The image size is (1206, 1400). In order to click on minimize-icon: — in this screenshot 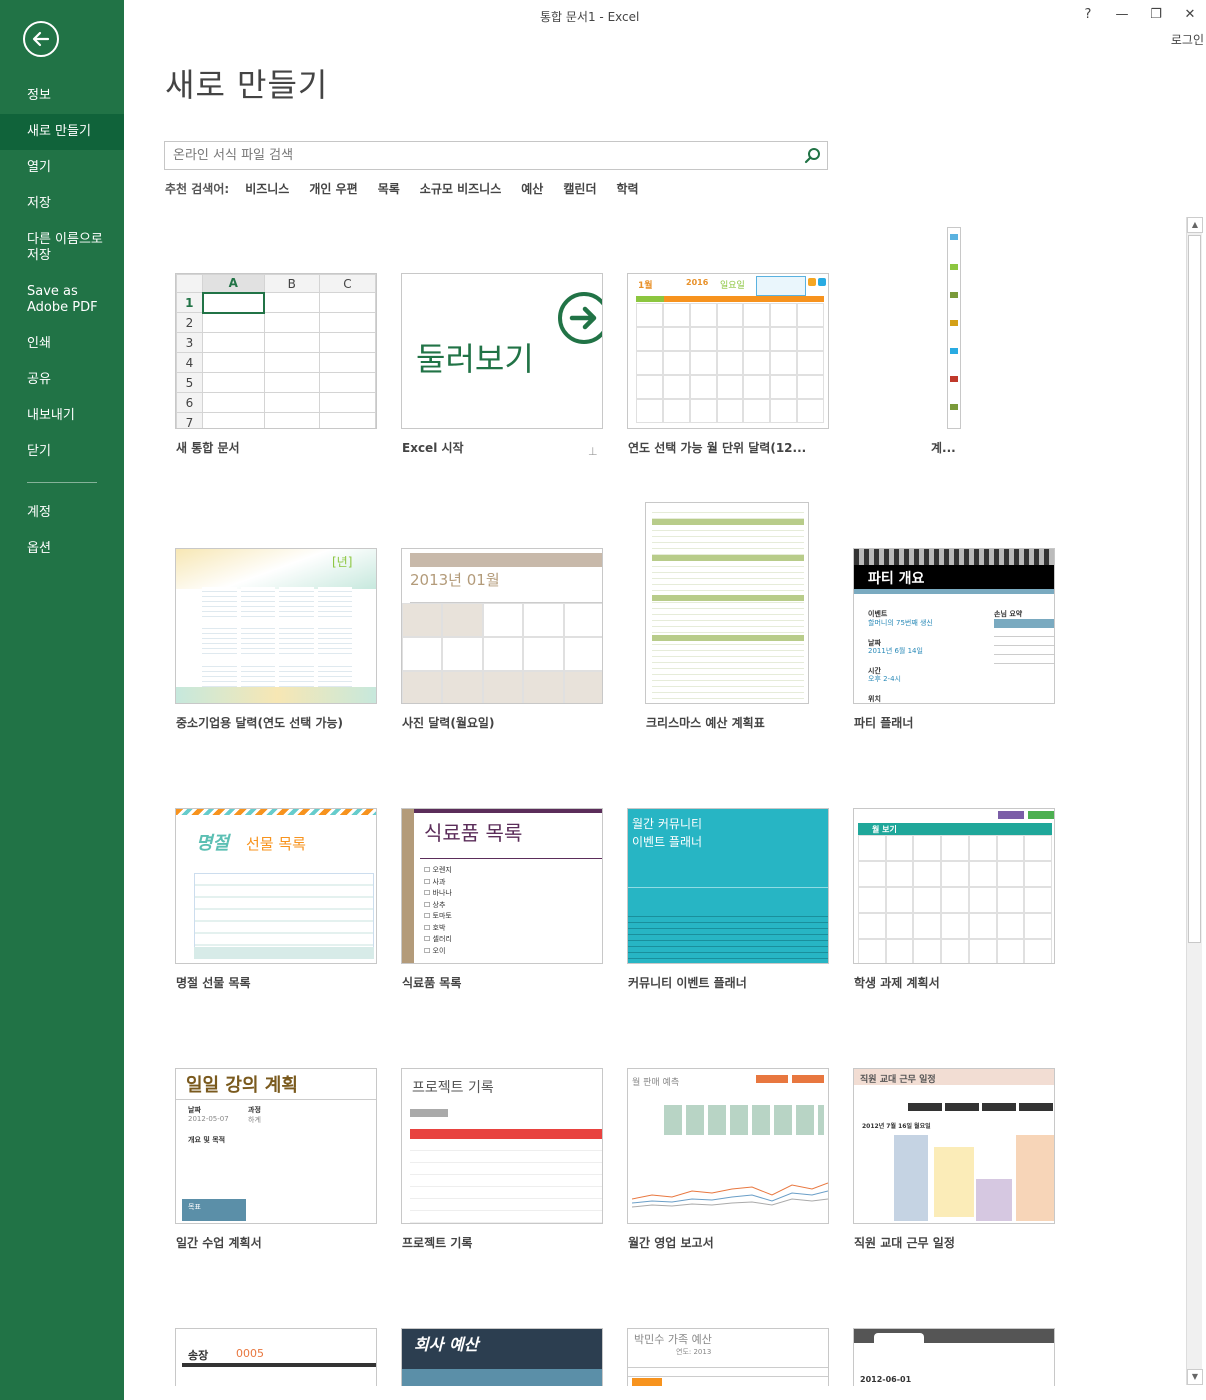, I will do `click(1122, 15)`.